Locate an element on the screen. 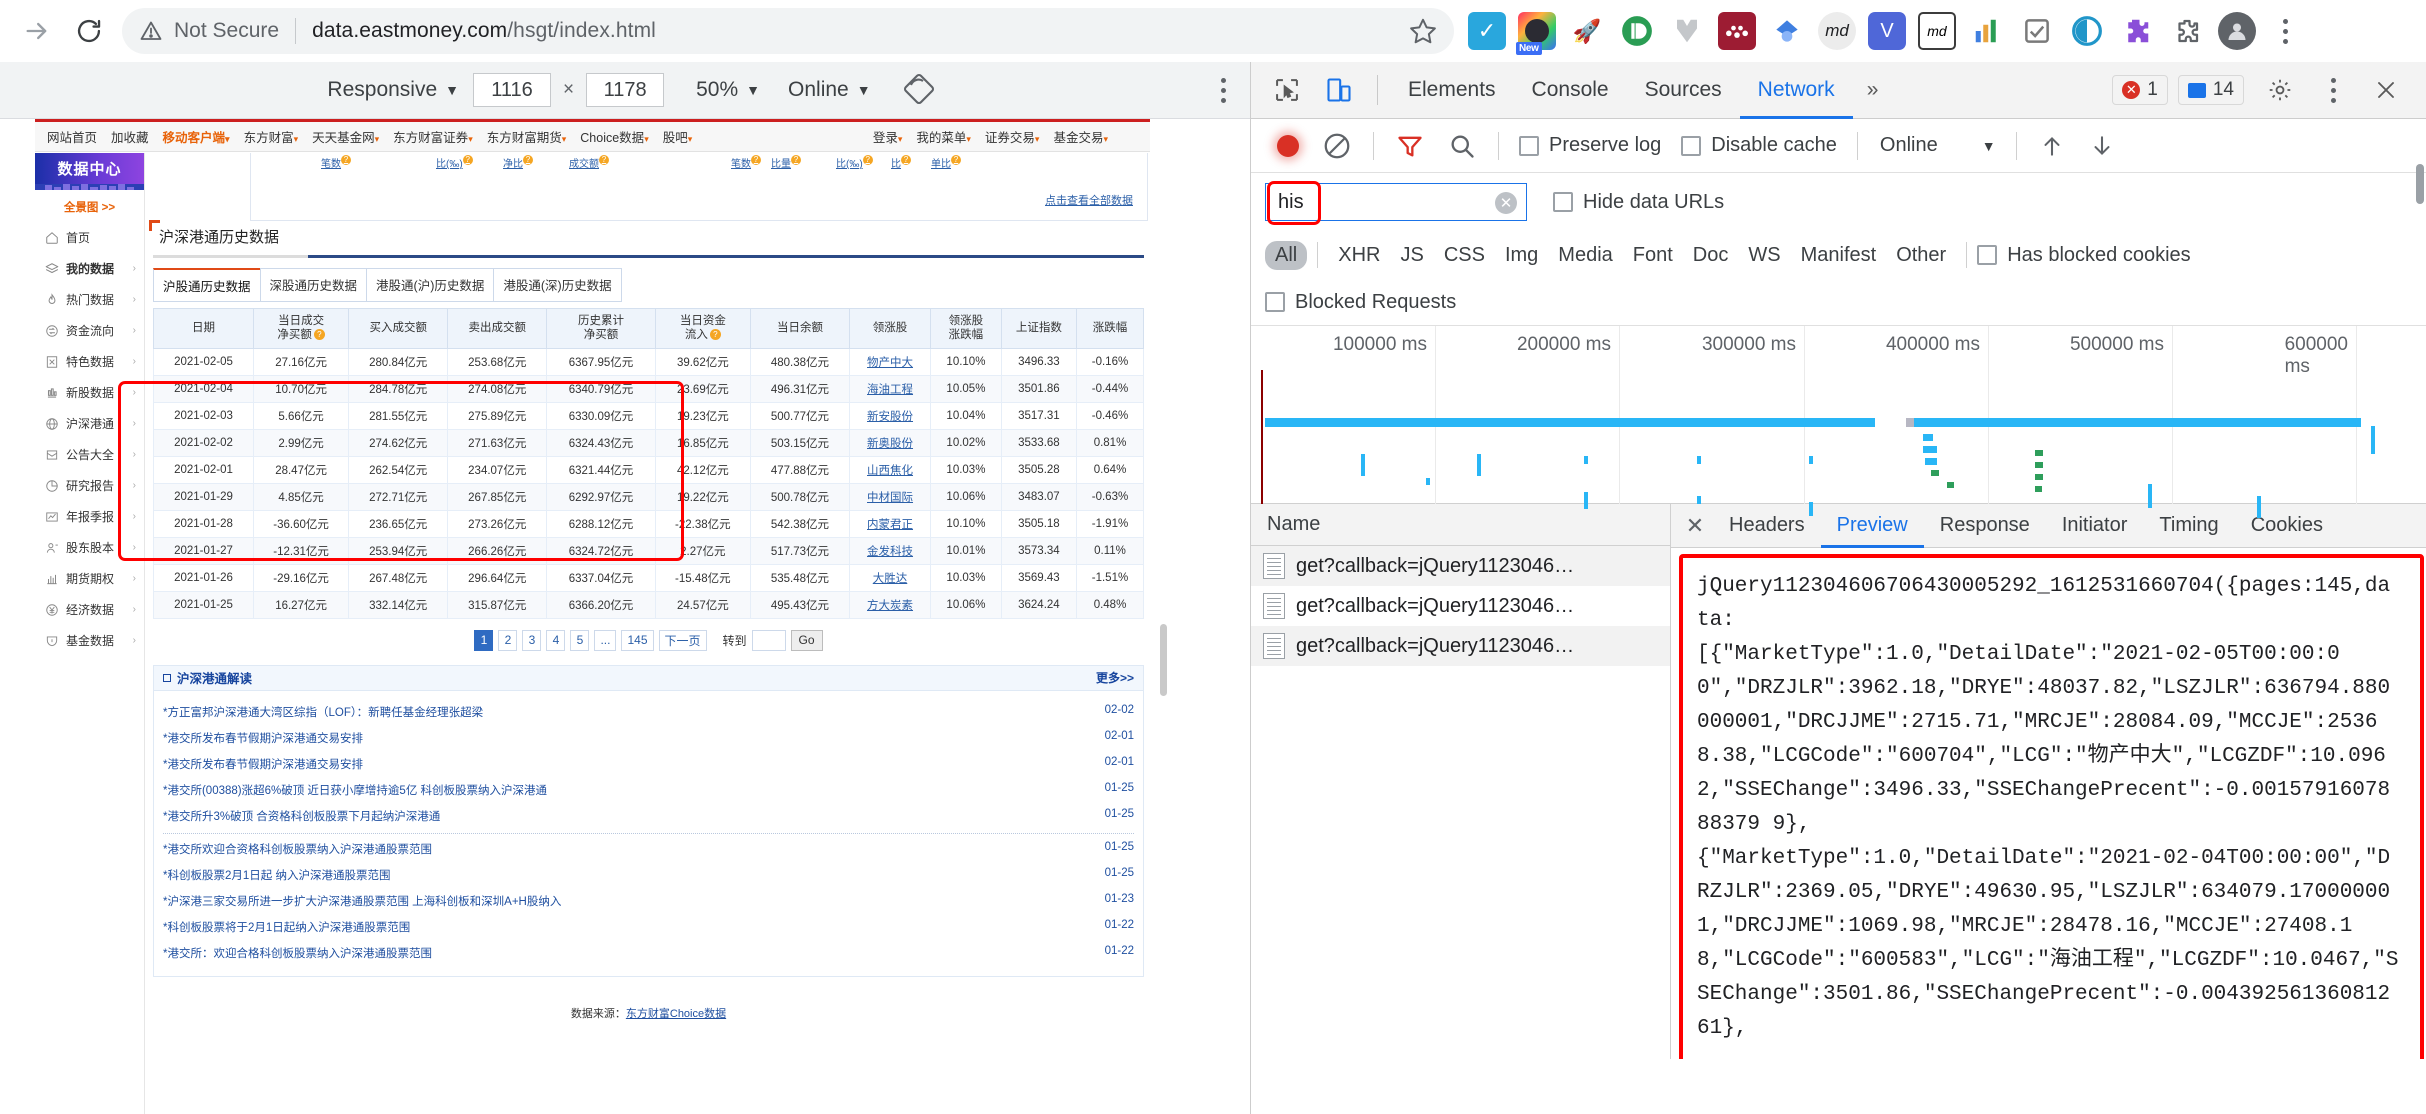 This screenshot has height=1114, width=2426. circle-extension-icon is located at coordinates (2087, 31).